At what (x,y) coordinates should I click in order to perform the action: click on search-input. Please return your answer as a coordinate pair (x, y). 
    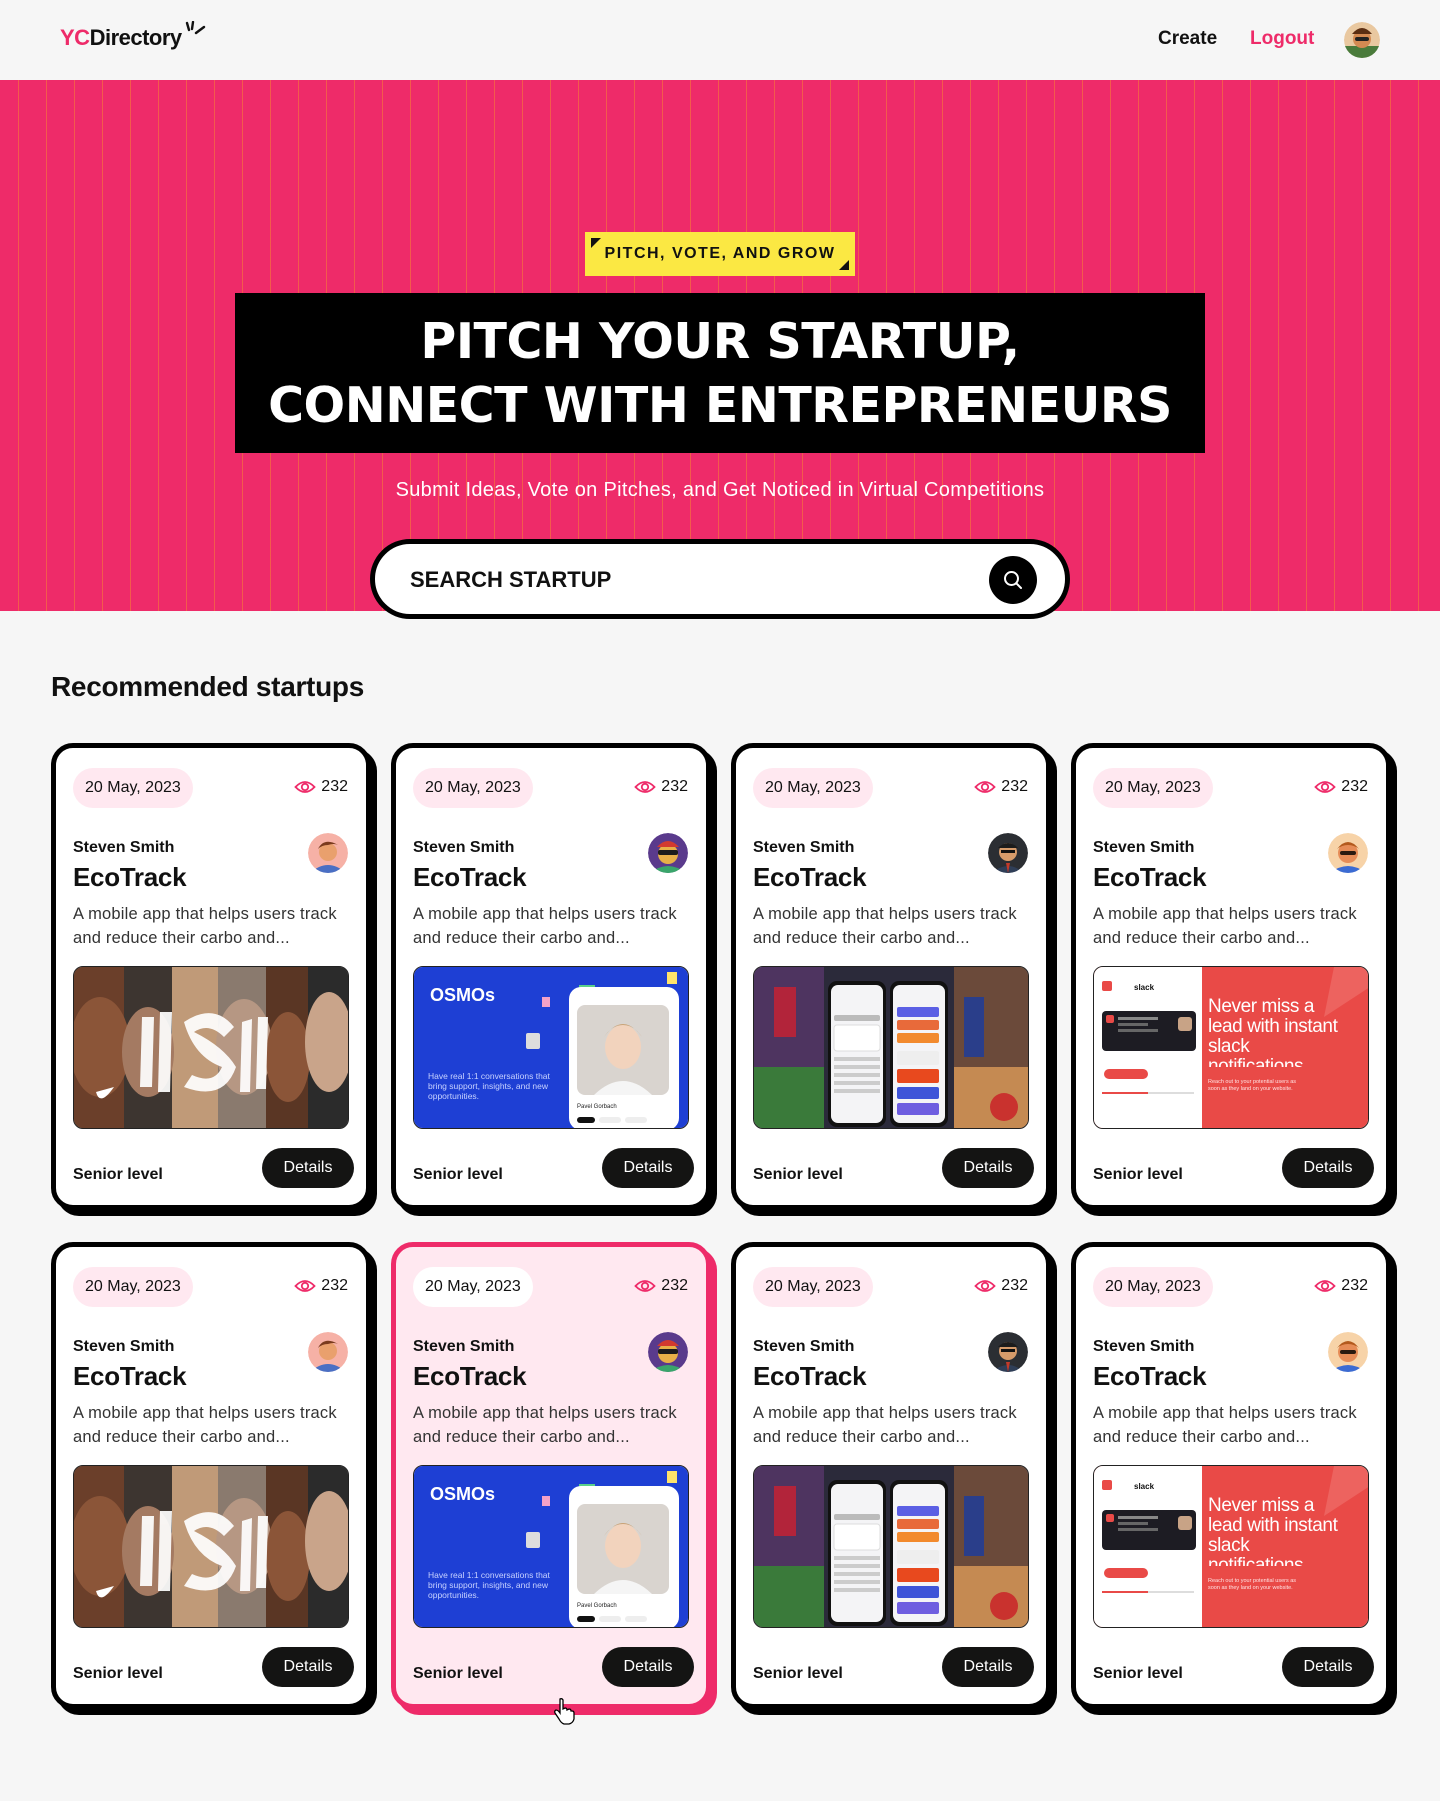
    Looking at the image, I should click on (680, 580).